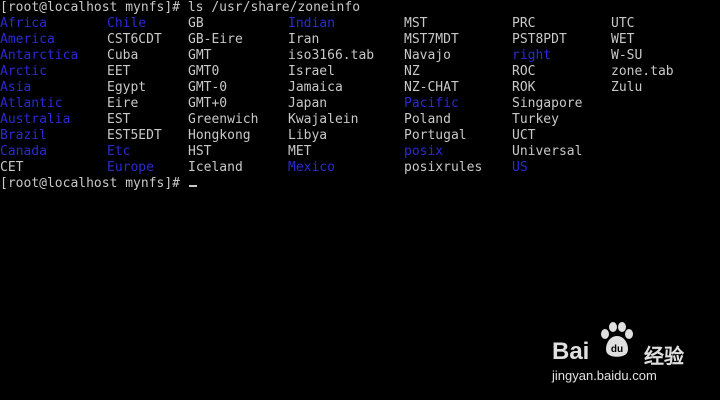 The image size is (720, 400). What do you see at coordinates (315, 87) in the screenshot?
I see `file-entry: Jamaica` at bounding box center [315, 87].